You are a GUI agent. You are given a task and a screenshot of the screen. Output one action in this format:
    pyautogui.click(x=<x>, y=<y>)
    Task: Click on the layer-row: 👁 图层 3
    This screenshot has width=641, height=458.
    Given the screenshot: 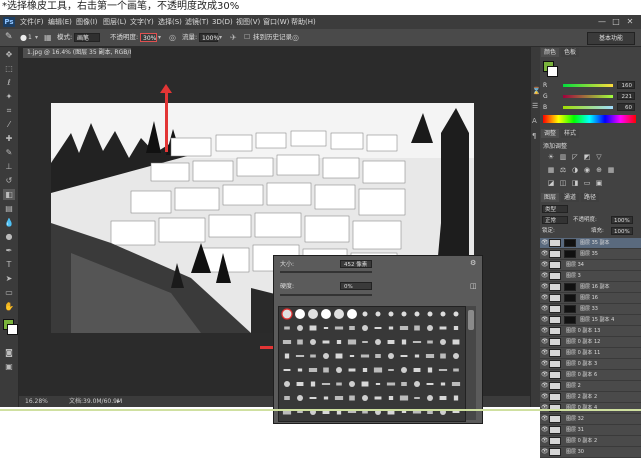 What is the action you would take?
    pyautogui.click(x=590, y=276)
    